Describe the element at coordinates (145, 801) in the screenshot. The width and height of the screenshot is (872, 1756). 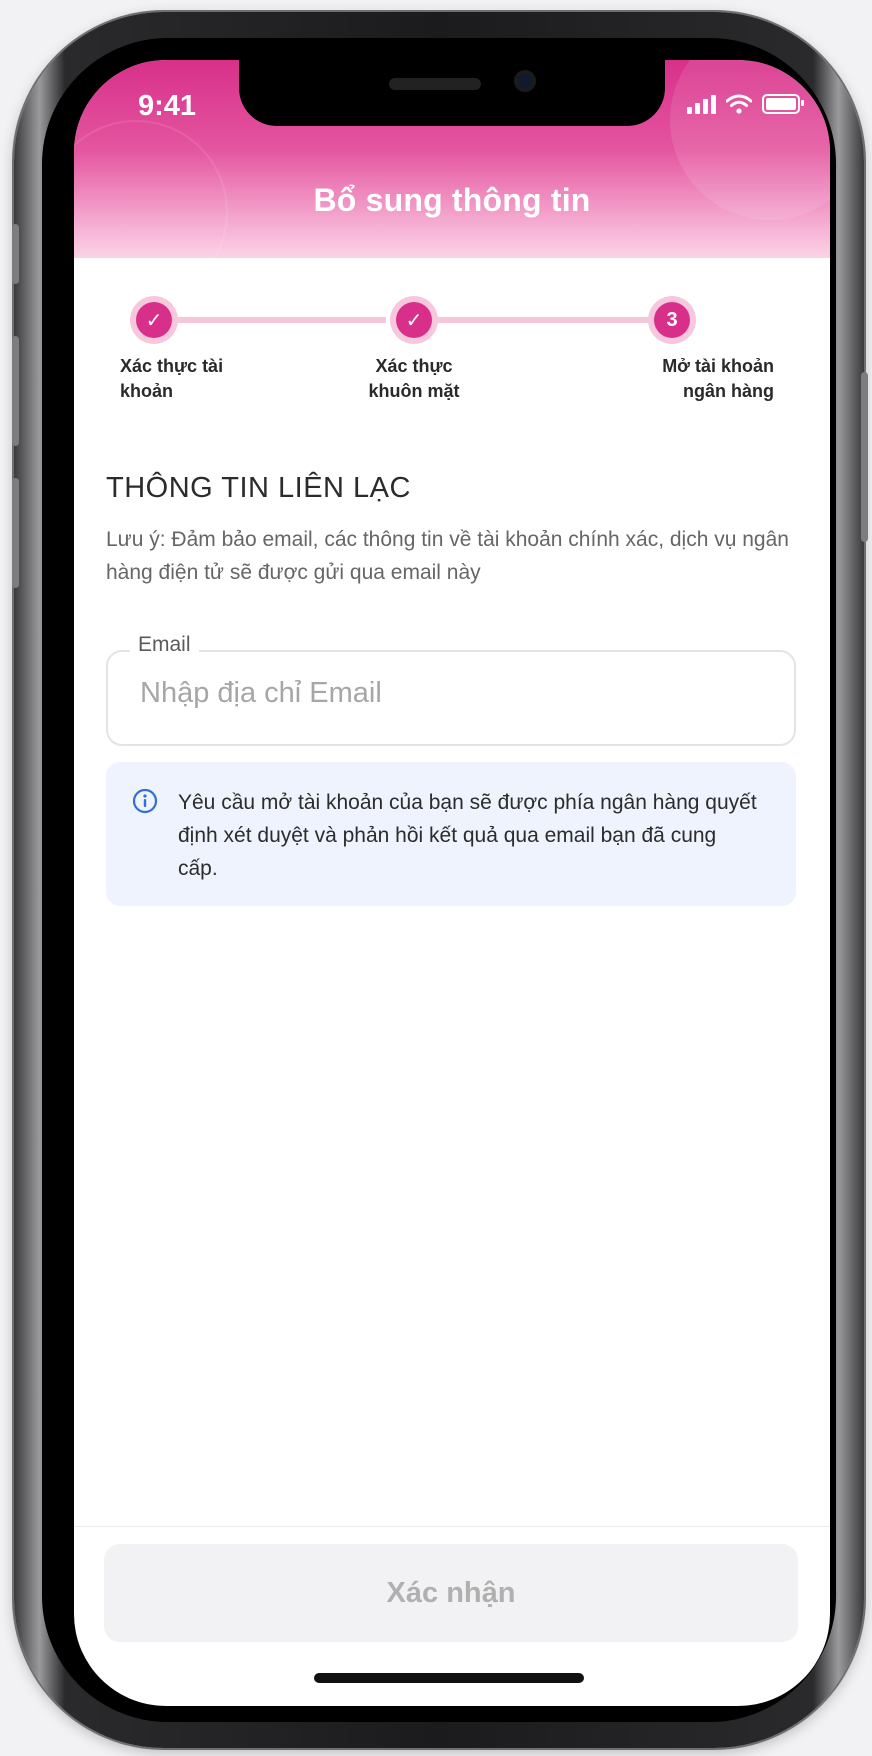
I see `info-icon` at that location.